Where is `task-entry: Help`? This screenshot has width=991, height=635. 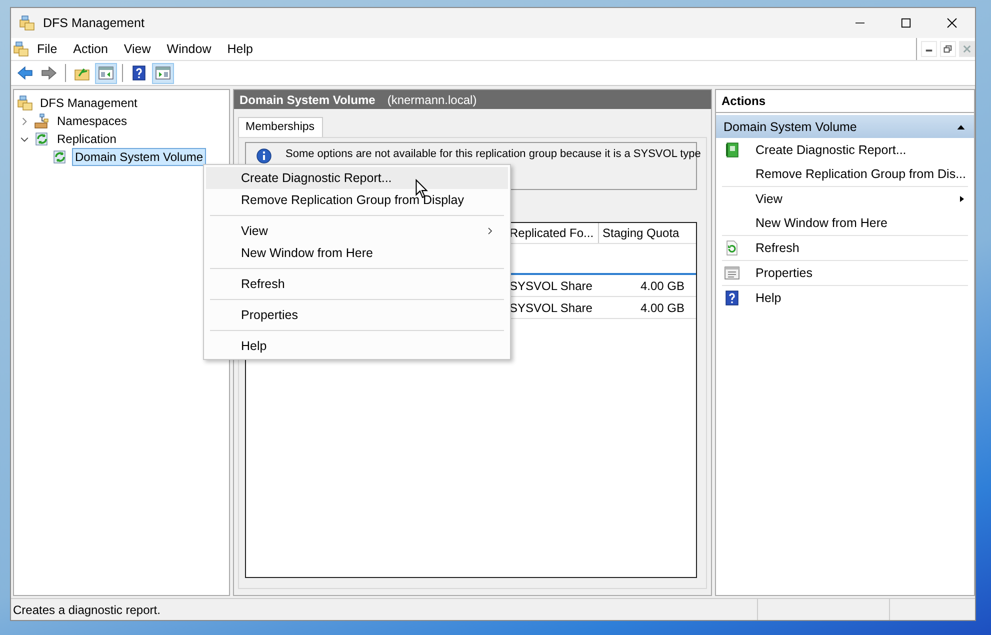 task-entry: Help is located at coordinates (845, 298).